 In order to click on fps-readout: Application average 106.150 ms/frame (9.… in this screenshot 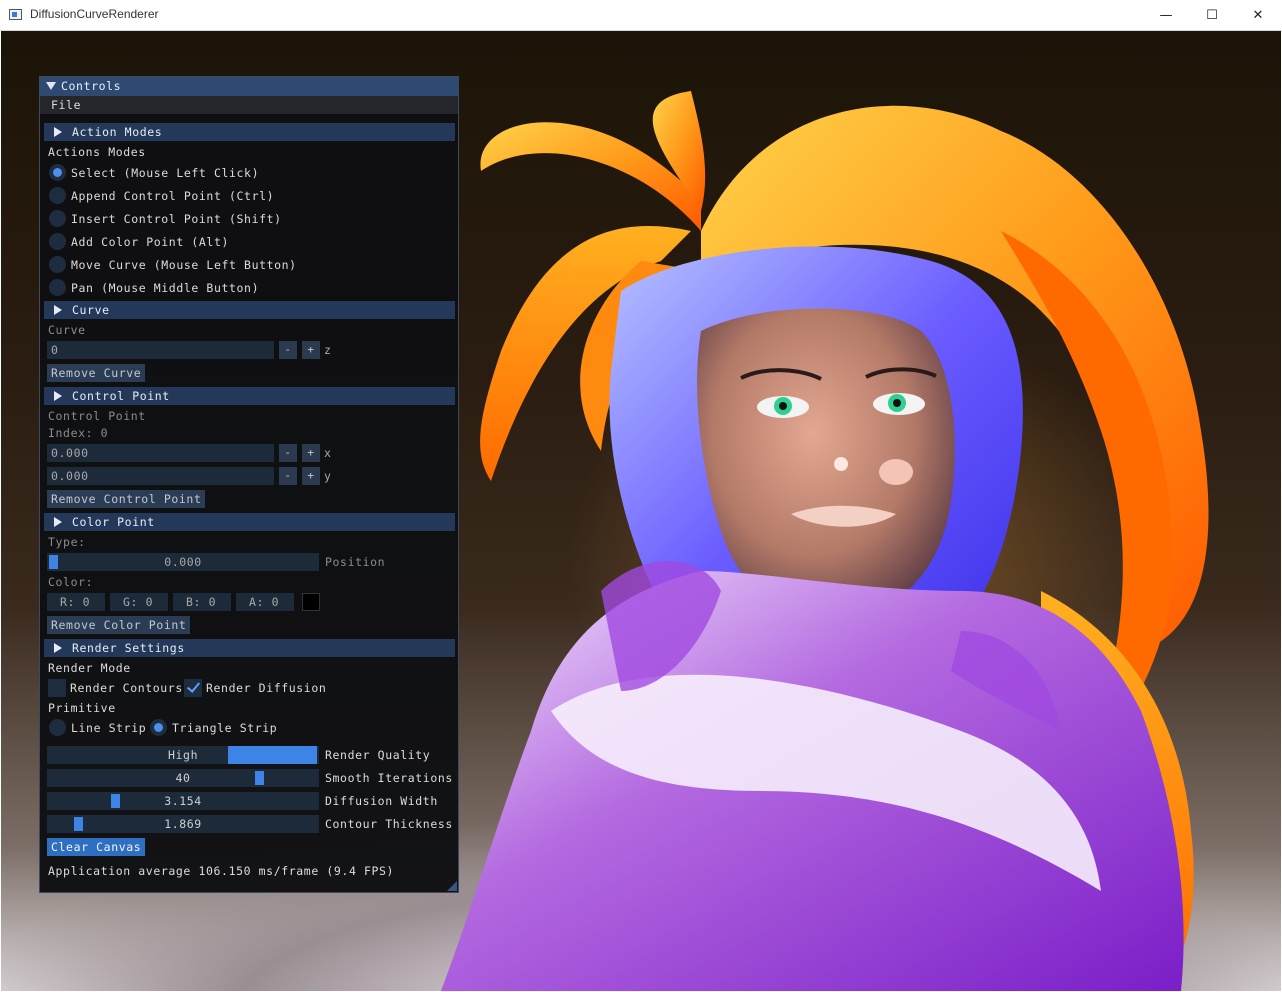, I will do `click(221, 871)`.